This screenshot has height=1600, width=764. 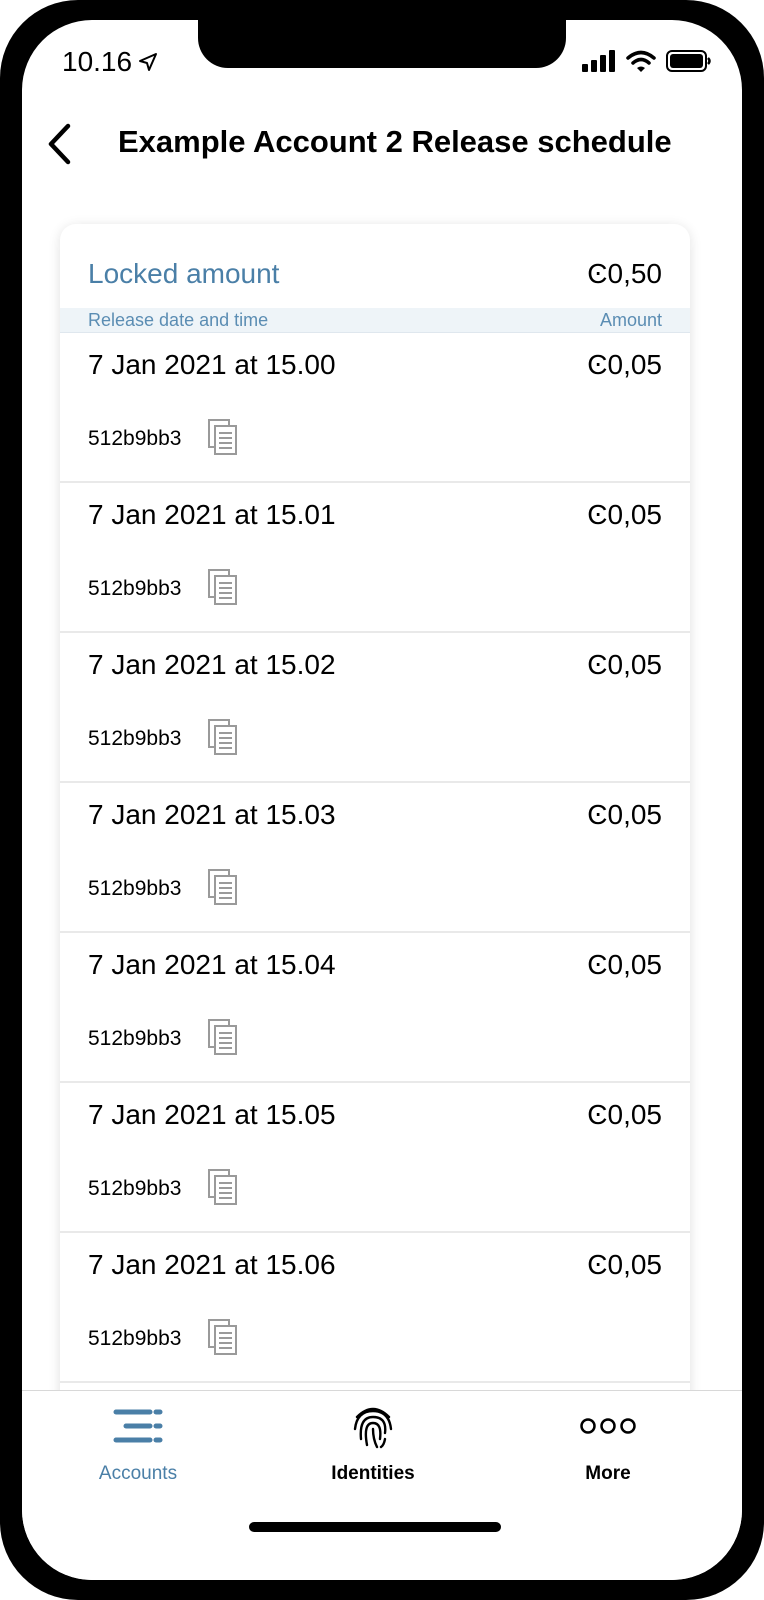 What do you see at coordinates (375, 1527) in the screenshot?
I see `home-indicator` at bounding box center [375, 1527].